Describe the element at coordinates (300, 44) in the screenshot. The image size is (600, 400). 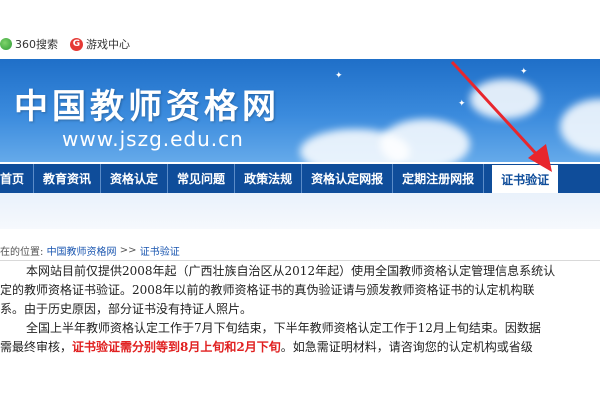
I see `bookmarks-bar: 360搜索 G 游戏中心` at that location.